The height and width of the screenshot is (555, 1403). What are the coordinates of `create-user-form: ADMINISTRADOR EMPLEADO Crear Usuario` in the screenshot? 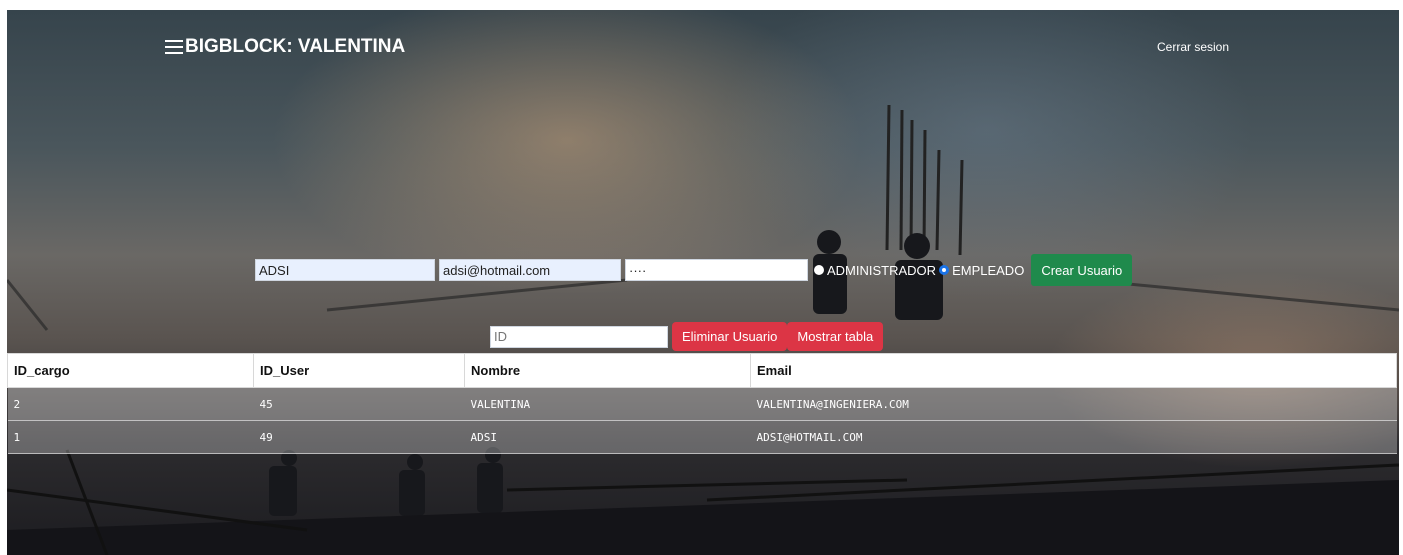 It's located at (694, 270).